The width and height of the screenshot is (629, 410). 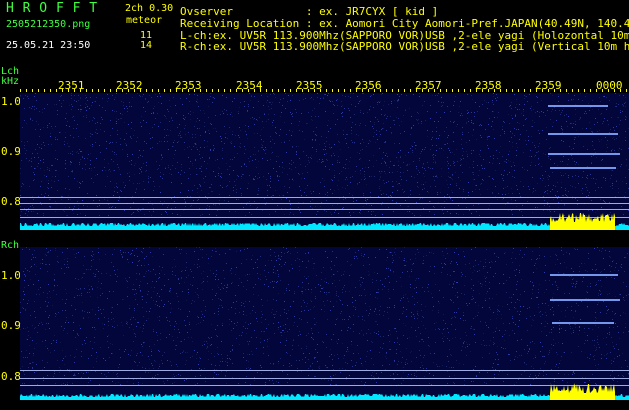 What do you see at coordinates (11, 275) in the screenshot?
I see `rch-y-tick-label: 1.0` at bounding box center [11, 275].